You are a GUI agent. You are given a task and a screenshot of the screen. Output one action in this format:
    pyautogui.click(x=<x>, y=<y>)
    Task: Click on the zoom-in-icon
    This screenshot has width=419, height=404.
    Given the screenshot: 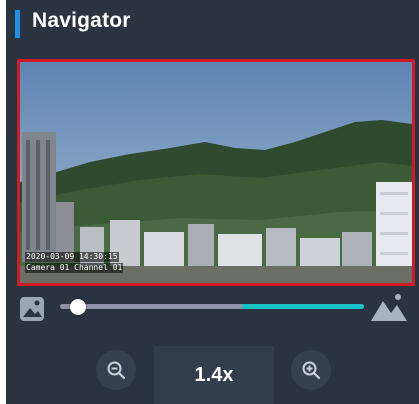 What is the action you would take?
    pyautogui.click(x=311, y=370)
    